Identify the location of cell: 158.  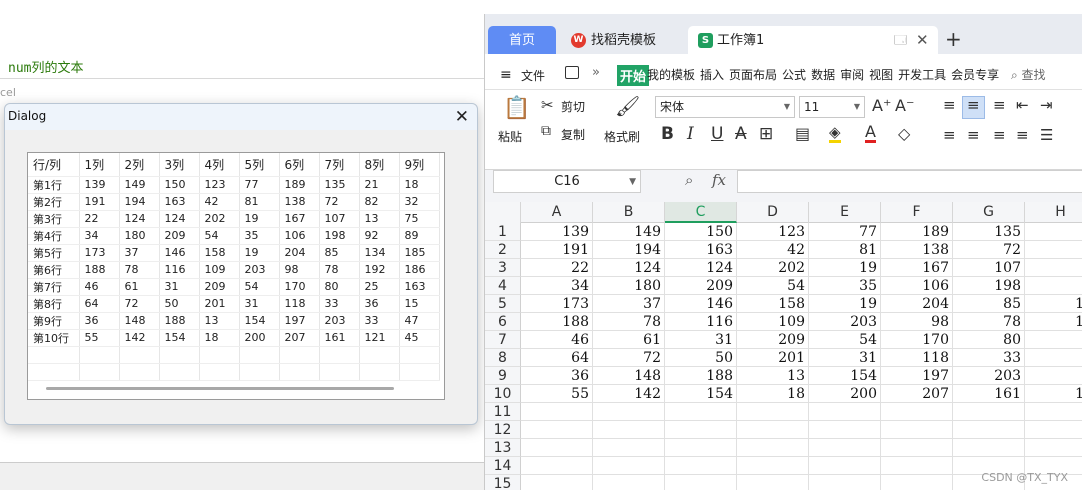
(773, 304).